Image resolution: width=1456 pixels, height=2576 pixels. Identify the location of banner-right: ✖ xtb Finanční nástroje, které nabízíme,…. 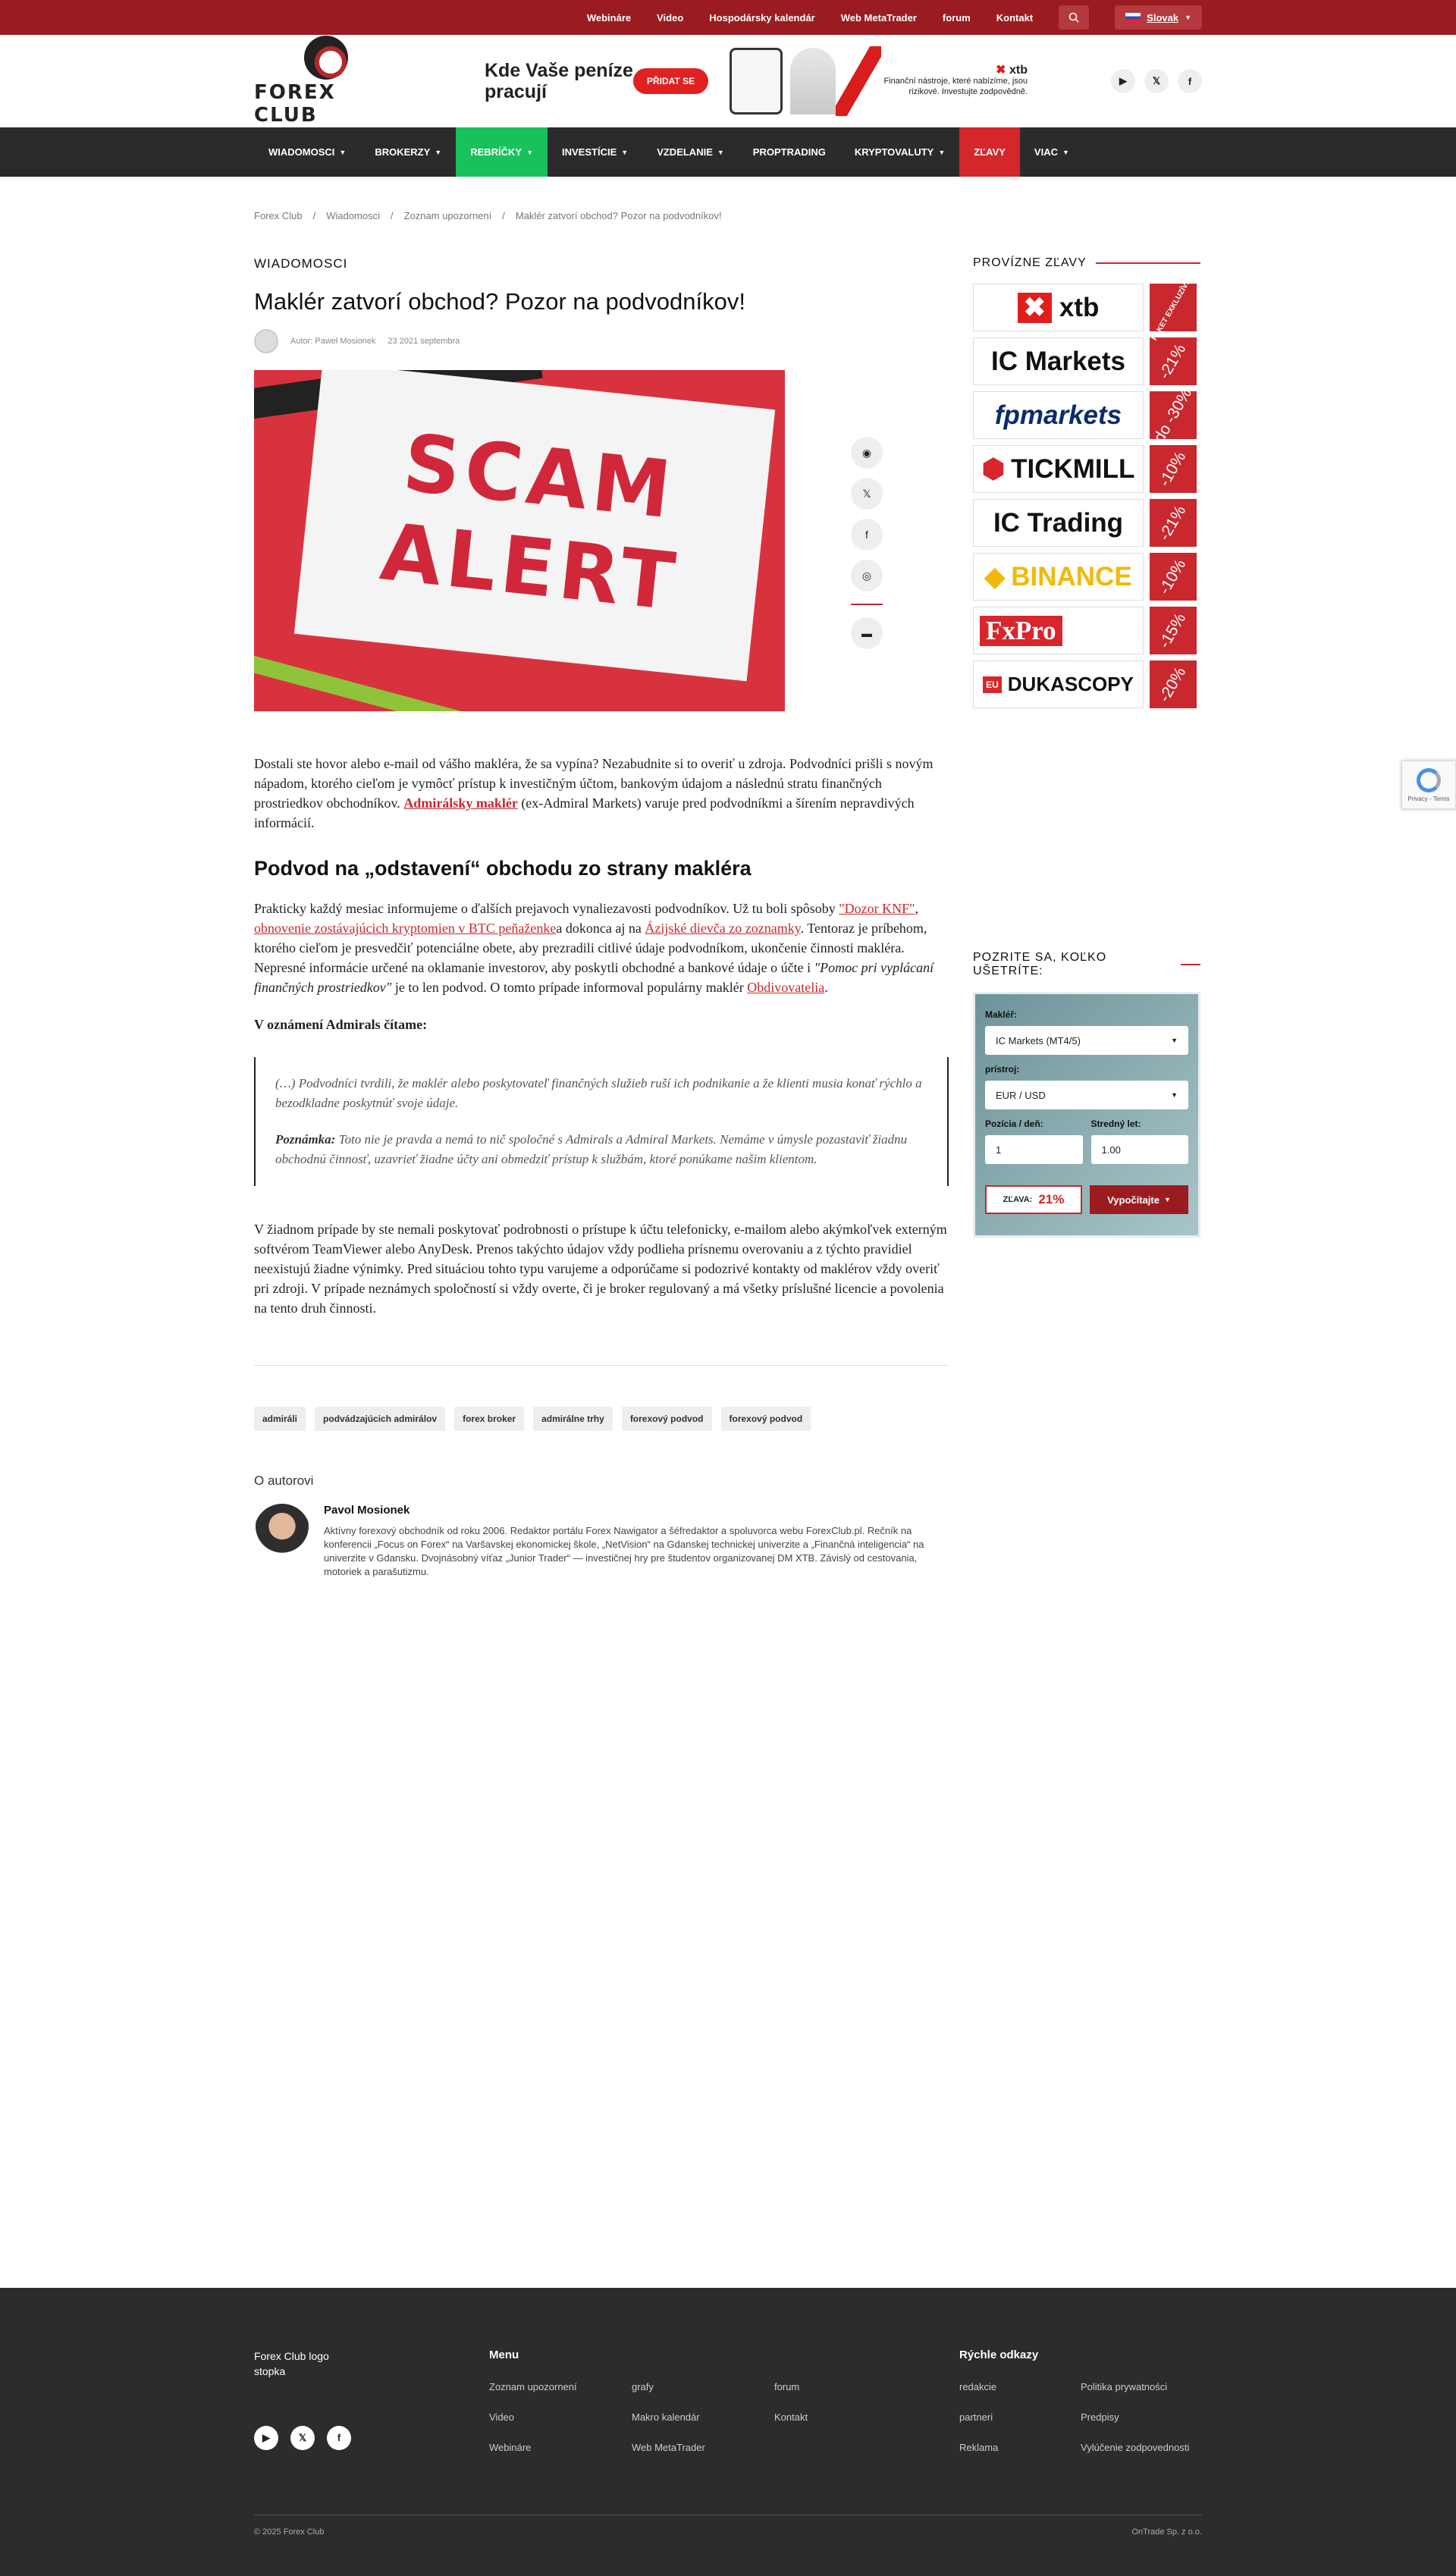
(955, 80).